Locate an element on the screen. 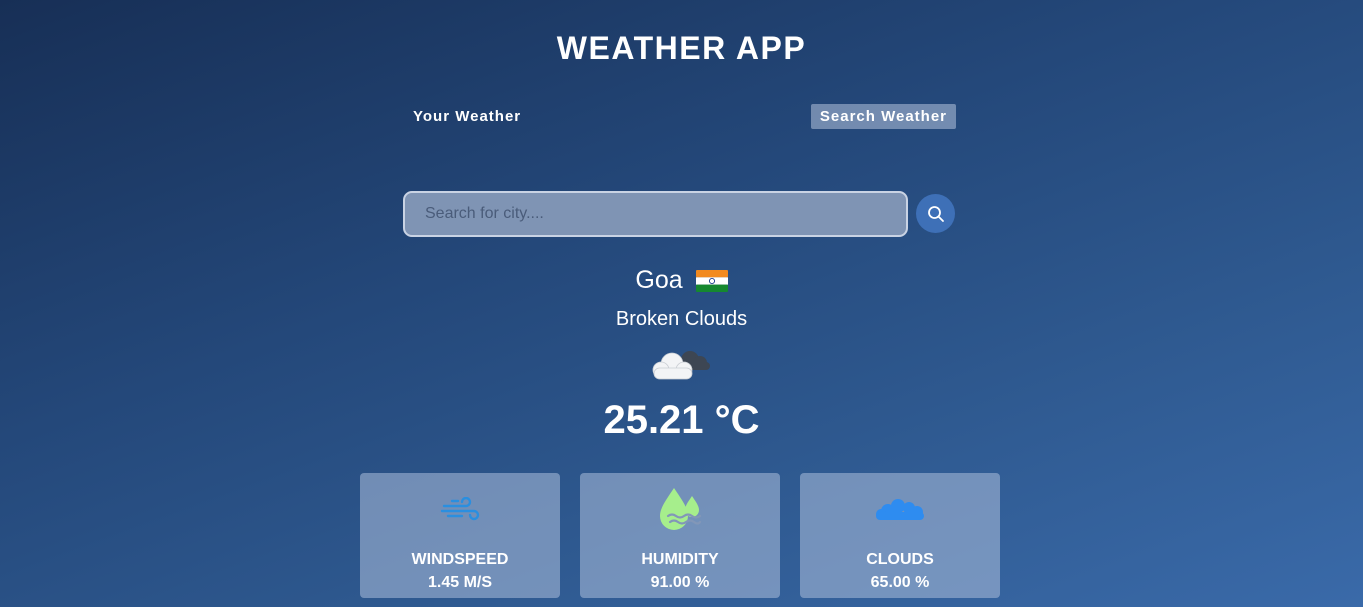  search-icon is located at coordinates (935, 213).